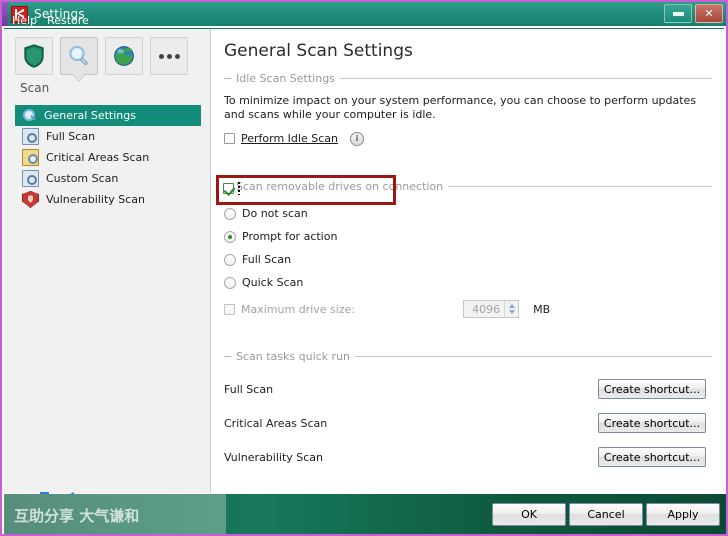 The height and width of the screenshot is (536, 728). Describe the element at coordinates (511, 312) in the screenshot. I see `chevron-down-icon` at that location.